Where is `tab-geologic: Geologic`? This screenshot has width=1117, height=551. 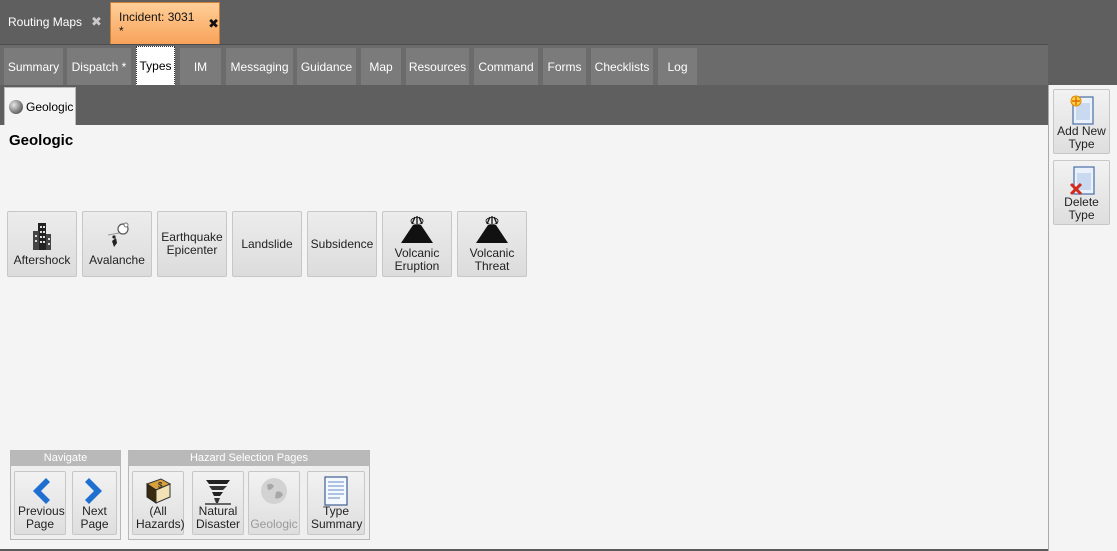 tab-geologic: Geologic is located at coordinates (40, 106).